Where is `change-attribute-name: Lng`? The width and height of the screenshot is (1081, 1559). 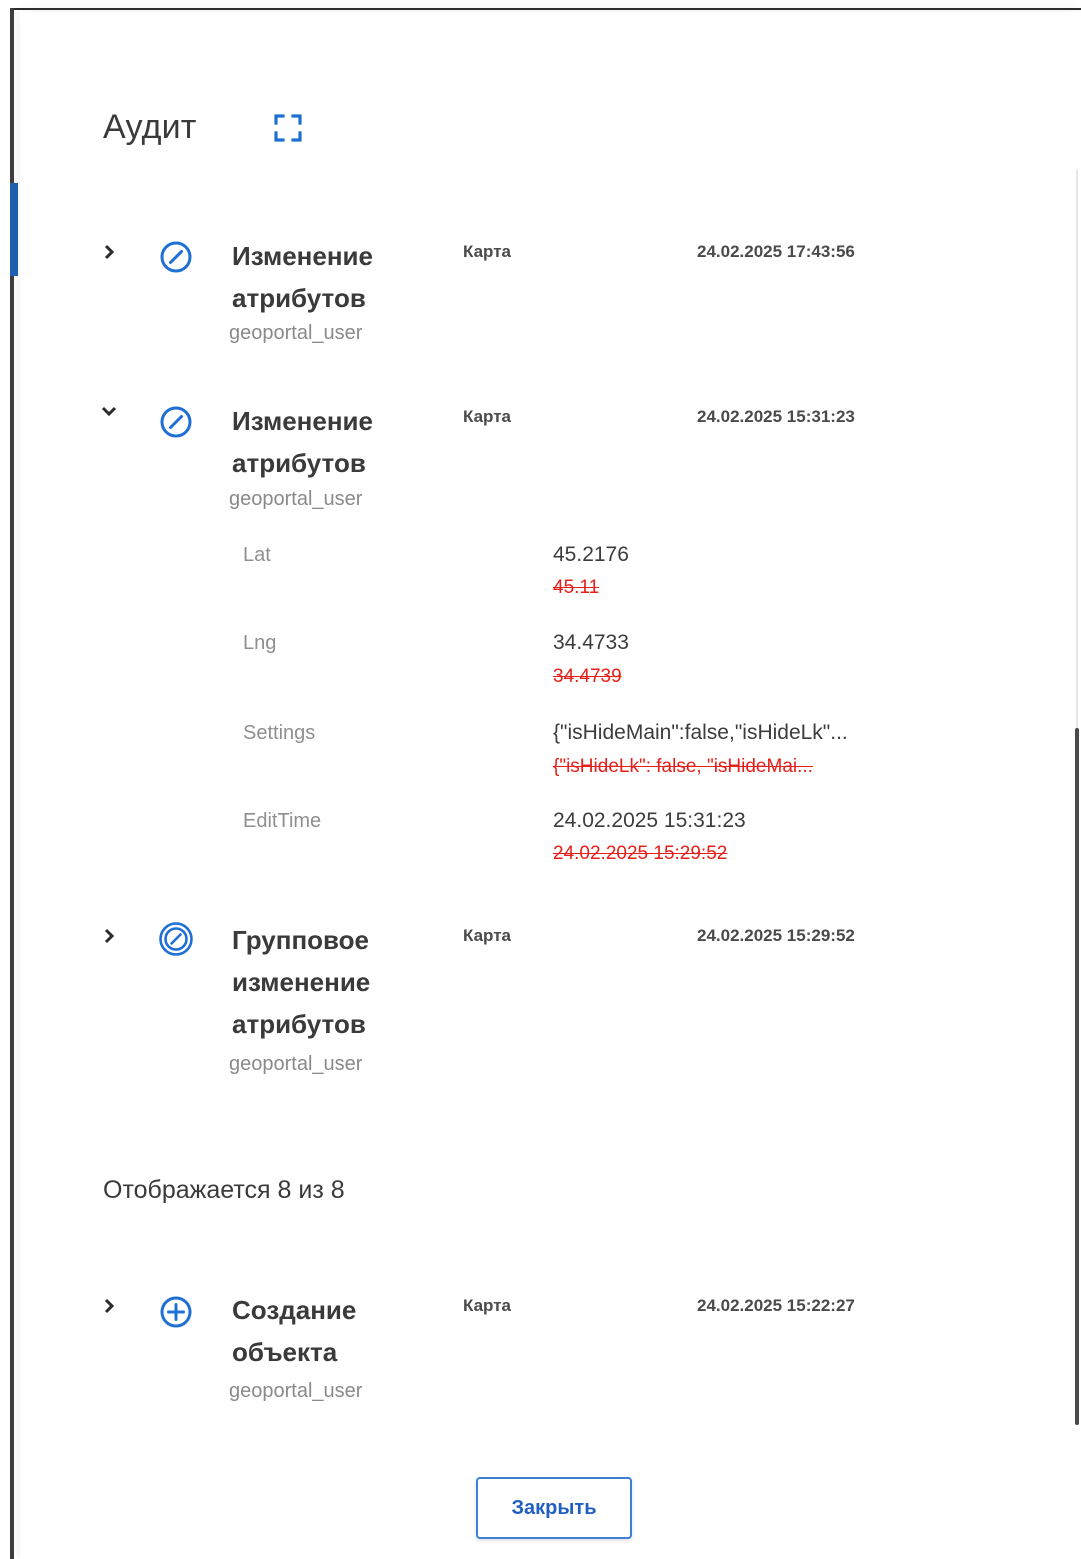
change-attribute-name: Lng is located at coordinates (260, 643).